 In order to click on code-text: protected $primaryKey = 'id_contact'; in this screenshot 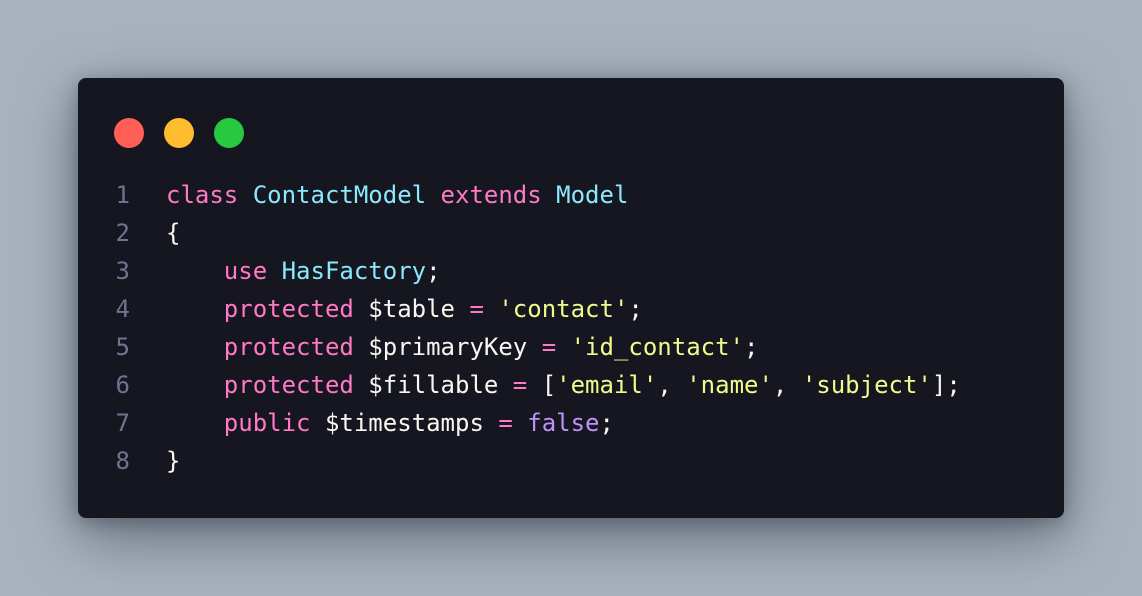, I will do `click(462, 347)`.